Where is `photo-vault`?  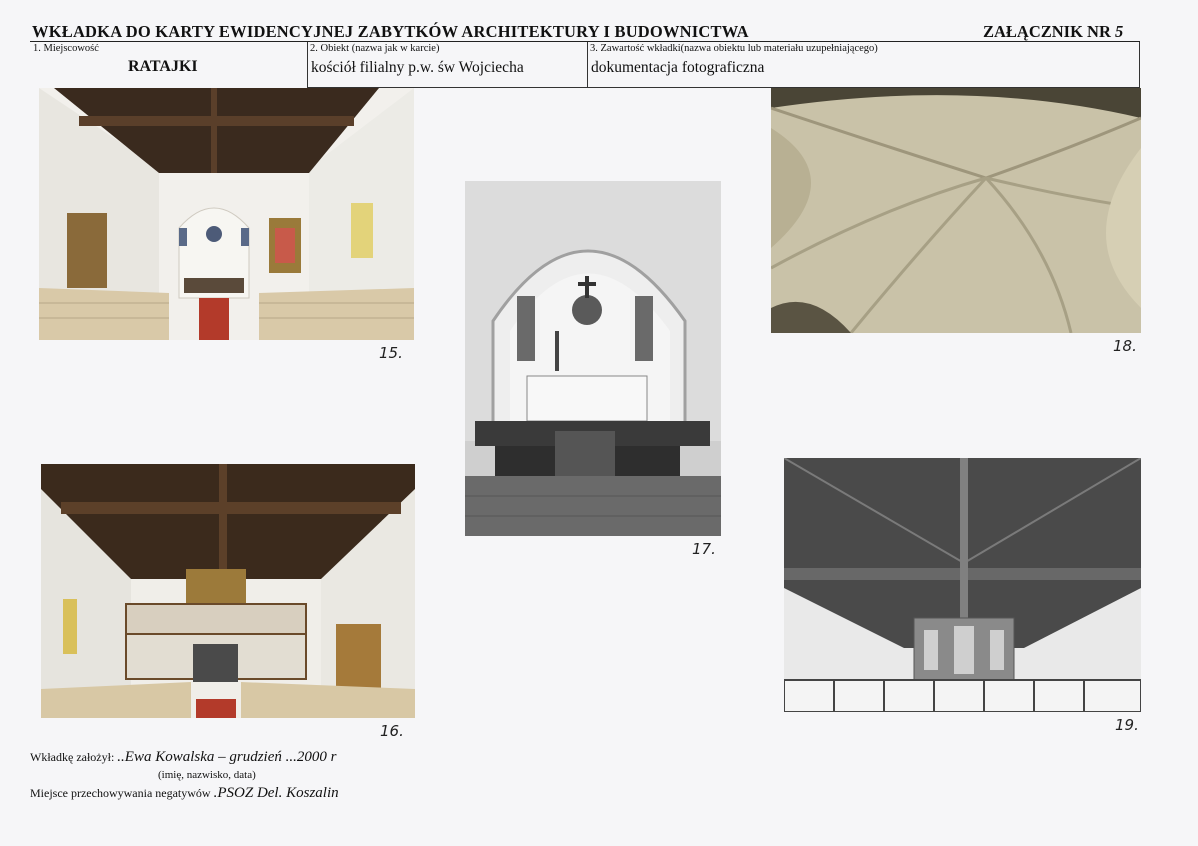 photo-vault is located at coordinates (956, 210).